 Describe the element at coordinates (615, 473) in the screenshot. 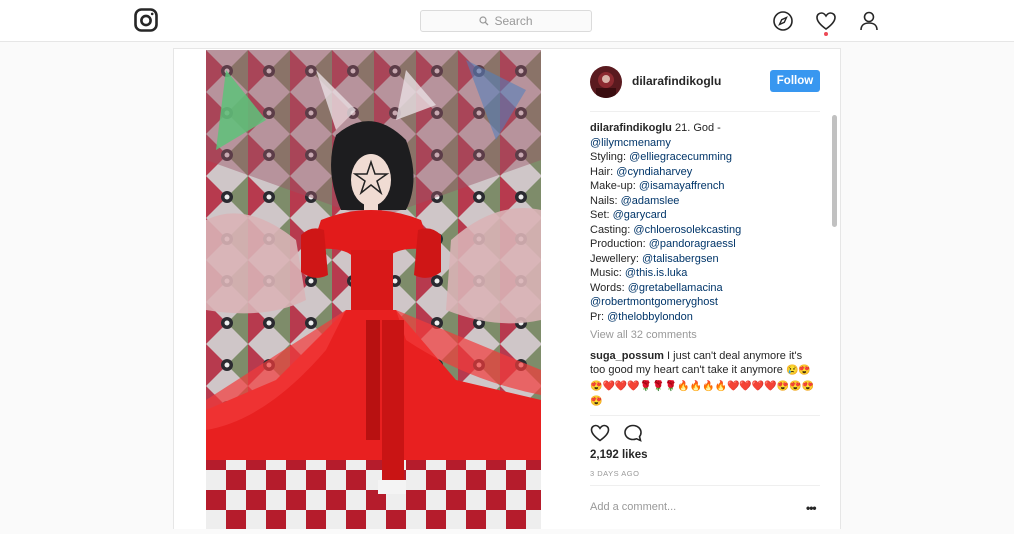

I see `post-timestamp: 3 DAYS AGO` at that location.